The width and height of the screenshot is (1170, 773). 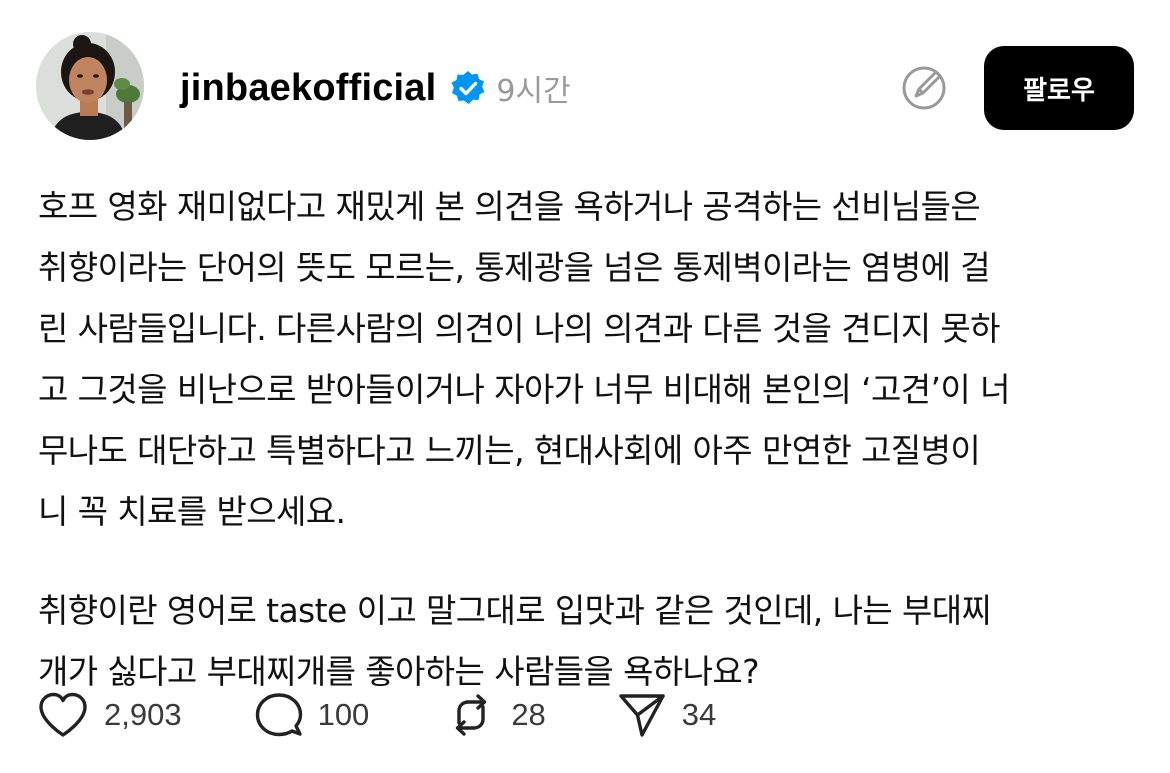 What do you see at coordinates (528, 714) in the screenshot?
I see `repost-count: 28` at bounding box center [528, 714].